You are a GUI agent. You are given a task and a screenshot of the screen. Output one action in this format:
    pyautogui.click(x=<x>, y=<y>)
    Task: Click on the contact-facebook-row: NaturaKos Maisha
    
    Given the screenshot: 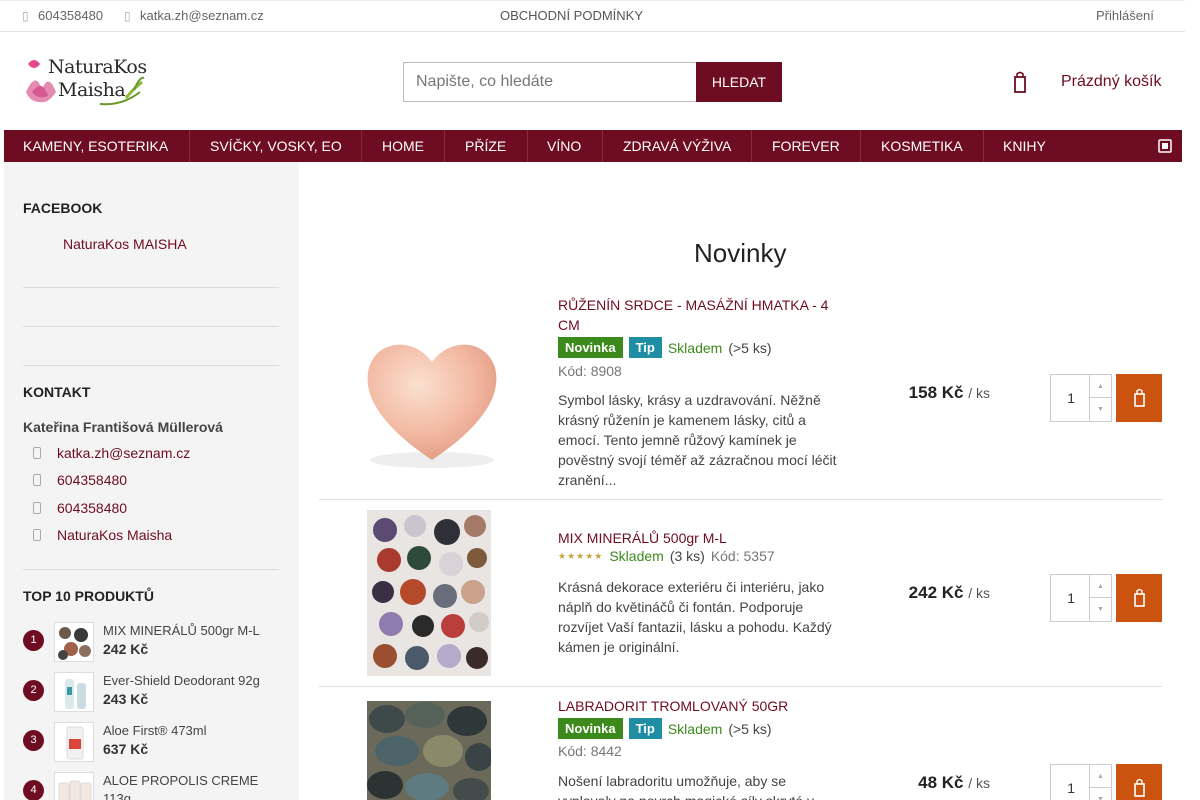 What is the action you would take?
    pyautogui.click(x=102, y=535)
    